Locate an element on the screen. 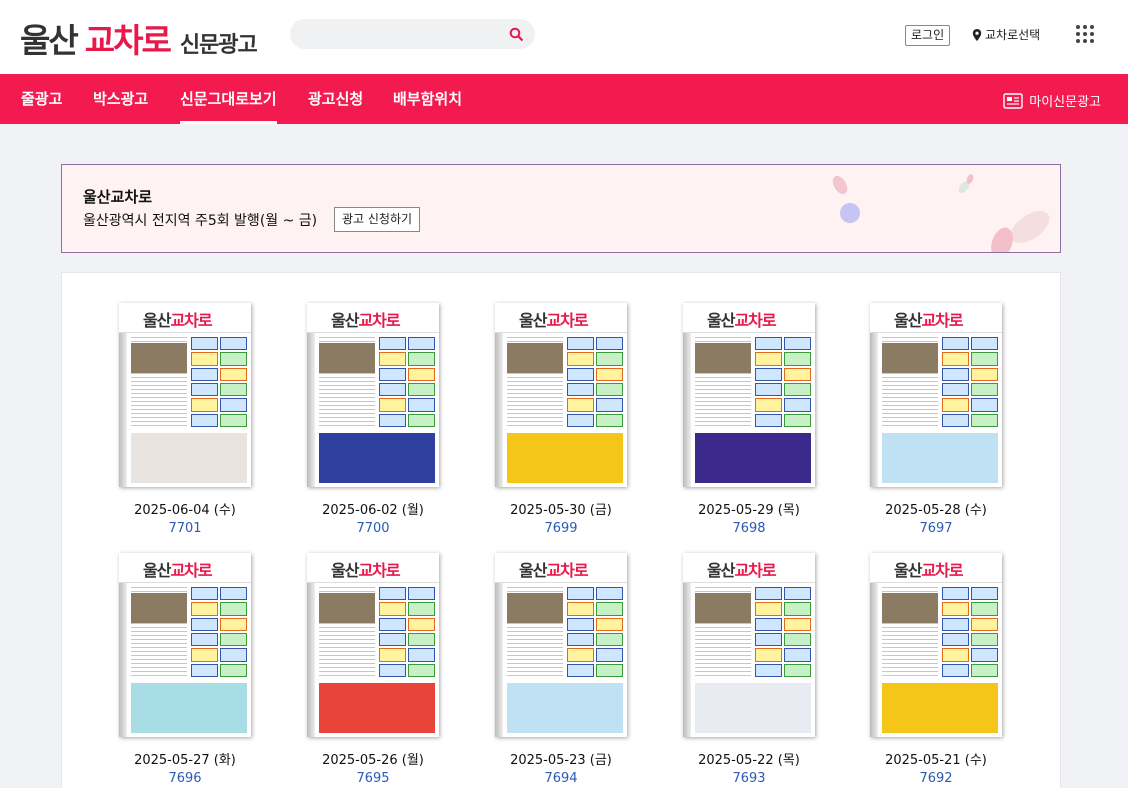 Image resolution: width=1128 pixels, height=788 pixels. issue-date: 2025-05-29 (목) is located at coordinates (749, 510).